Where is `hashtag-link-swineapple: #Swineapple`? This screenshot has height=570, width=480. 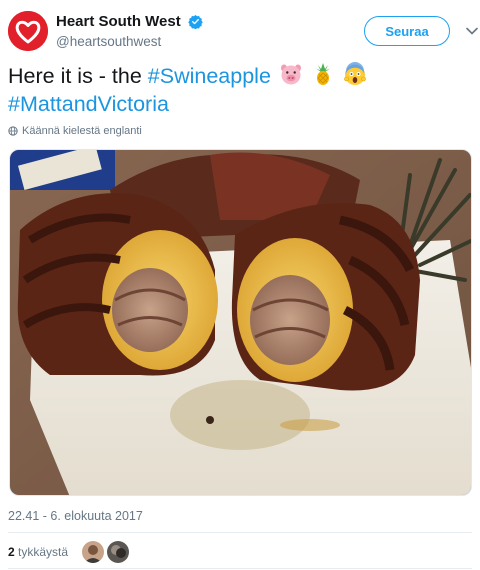 hashtag-link-swineapple: #Swineapple is located at coordinates (209, 76).